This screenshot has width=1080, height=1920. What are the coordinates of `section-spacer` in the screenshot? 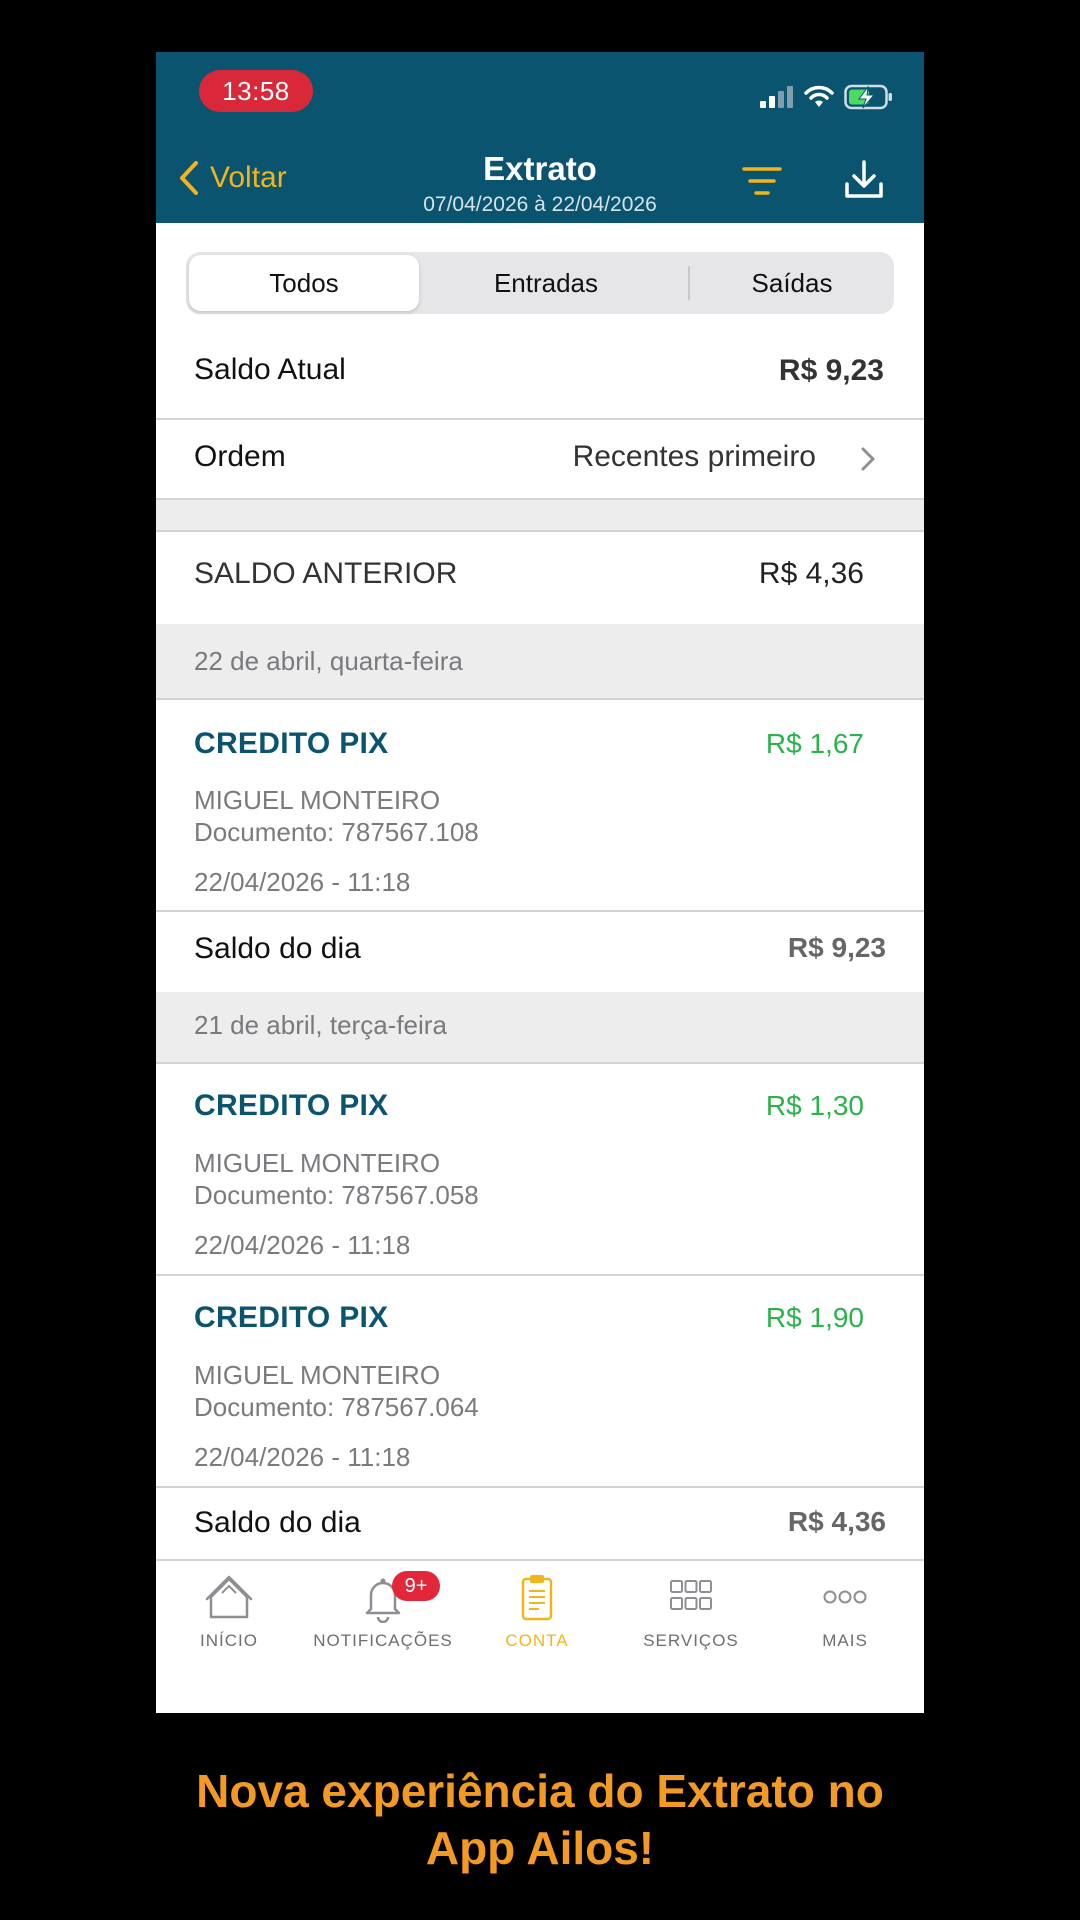 It's located at (540, 515).